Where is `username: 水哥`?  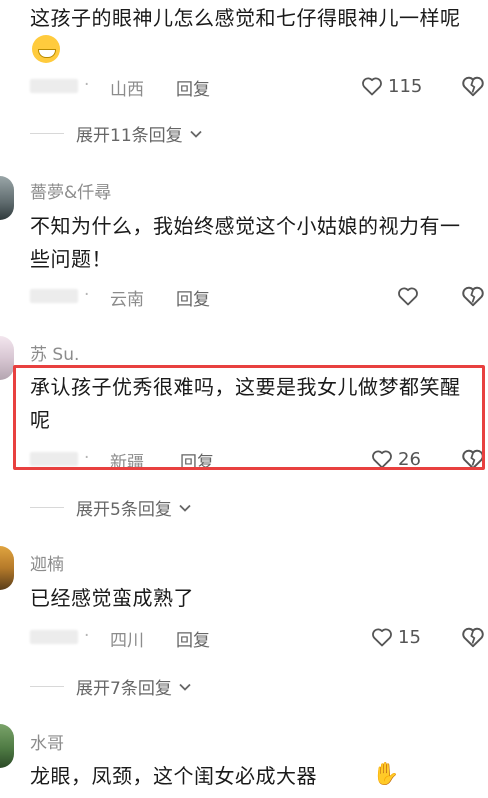 username: 水哥 is located at coordinates (47, 741).